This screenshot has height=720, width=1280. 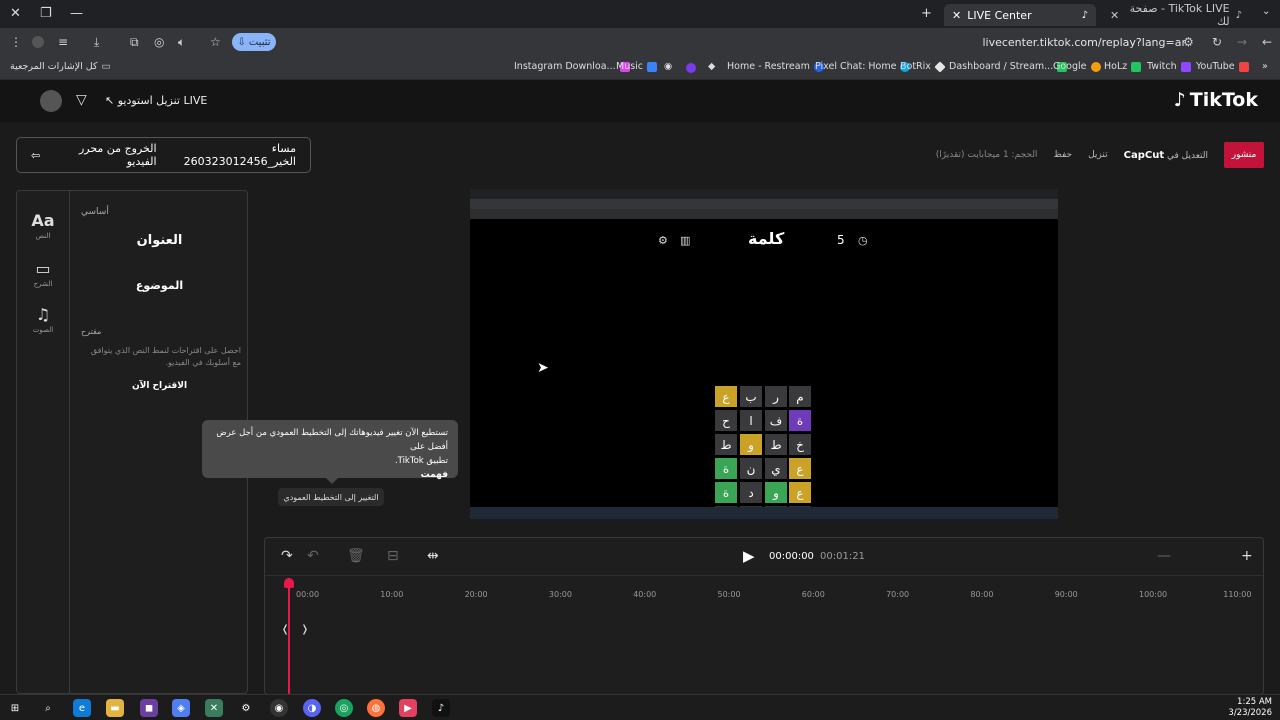 What do you see at coordinates (376, 708) in the screenshot?
I see `firefox-icon: ◍` at bounding box center [376, 708].